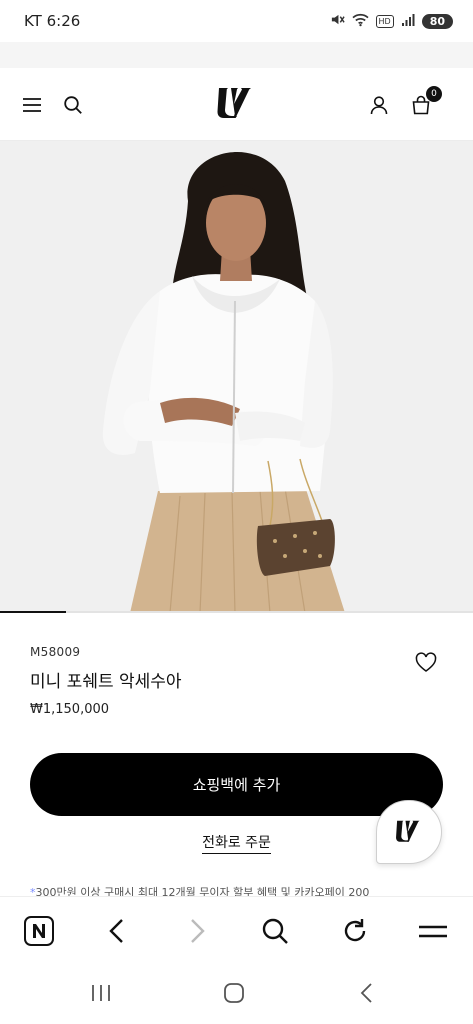 Image resolution: width=473 pixels, height=1024 pixels. What do you see at coordinates (425, 102) in the screenshot?
I see `shopping-bag-icon: 0` at bounding box center [425, 102].